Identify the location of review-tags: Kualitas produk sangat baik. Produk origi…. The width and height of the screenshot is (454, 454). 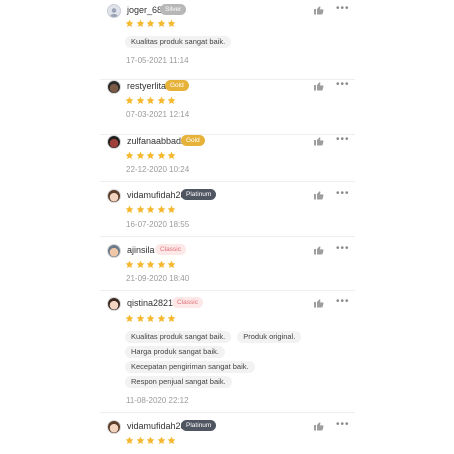
(240, 361).